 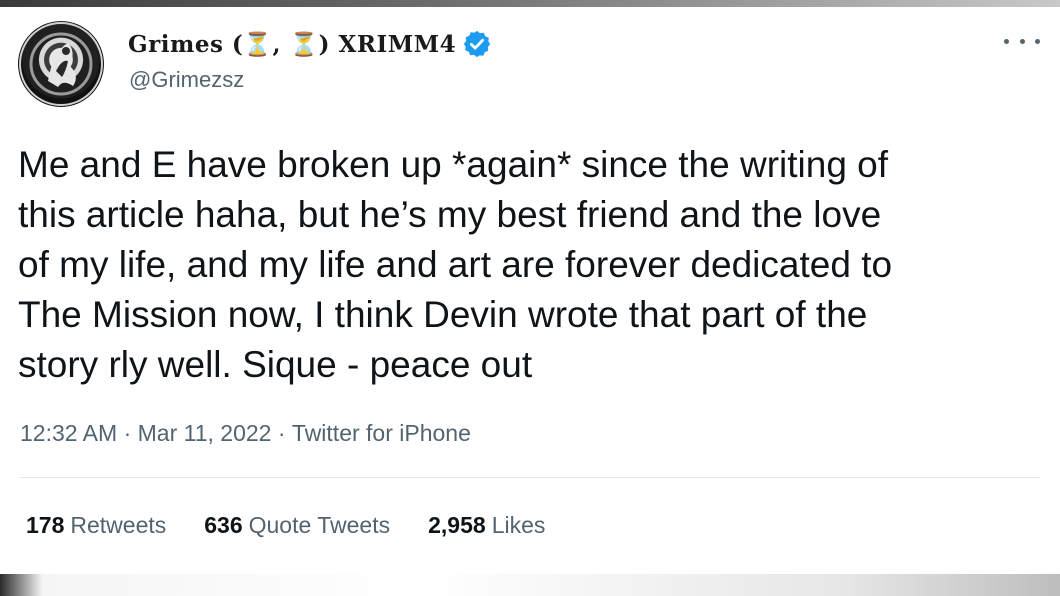 I want to click on top-frame-strip, so click(x=530, y=3).